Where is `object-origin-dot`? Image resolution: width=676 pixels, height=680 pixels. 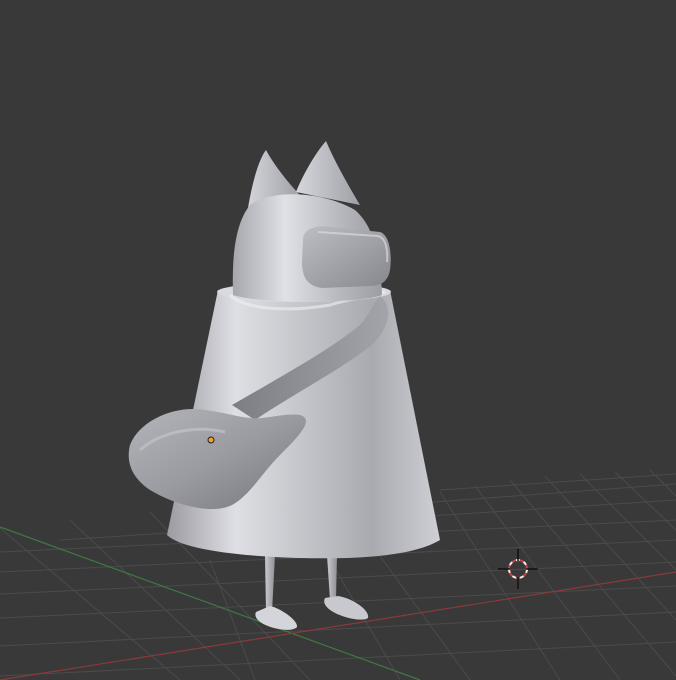 object-origin-dot is located at coordinates (211, 440).